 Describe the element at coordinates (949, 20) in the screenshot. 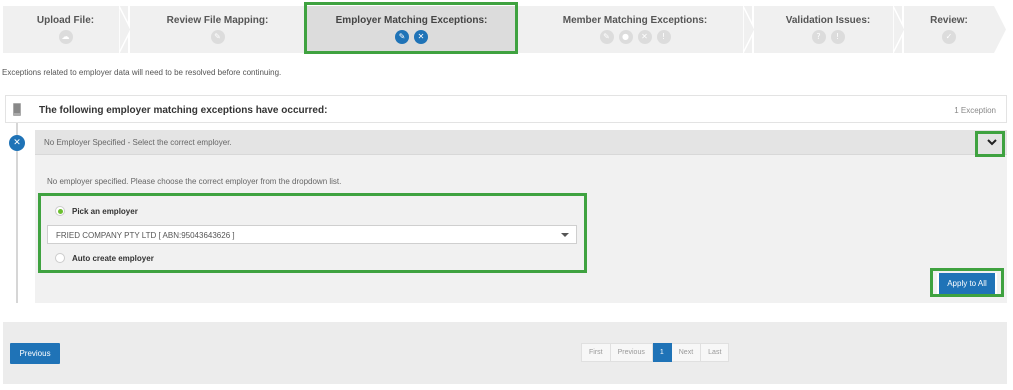

I see `step-label: Review:` at that location.